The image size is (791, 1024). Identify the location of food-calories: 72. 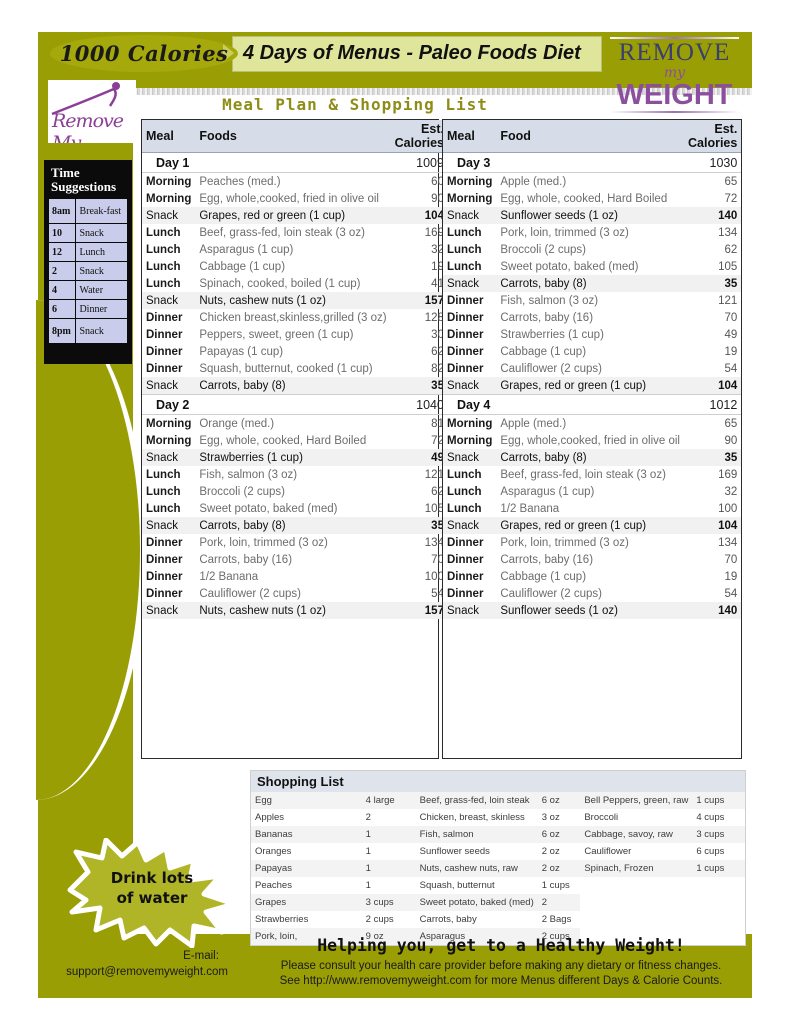
(731, 198).